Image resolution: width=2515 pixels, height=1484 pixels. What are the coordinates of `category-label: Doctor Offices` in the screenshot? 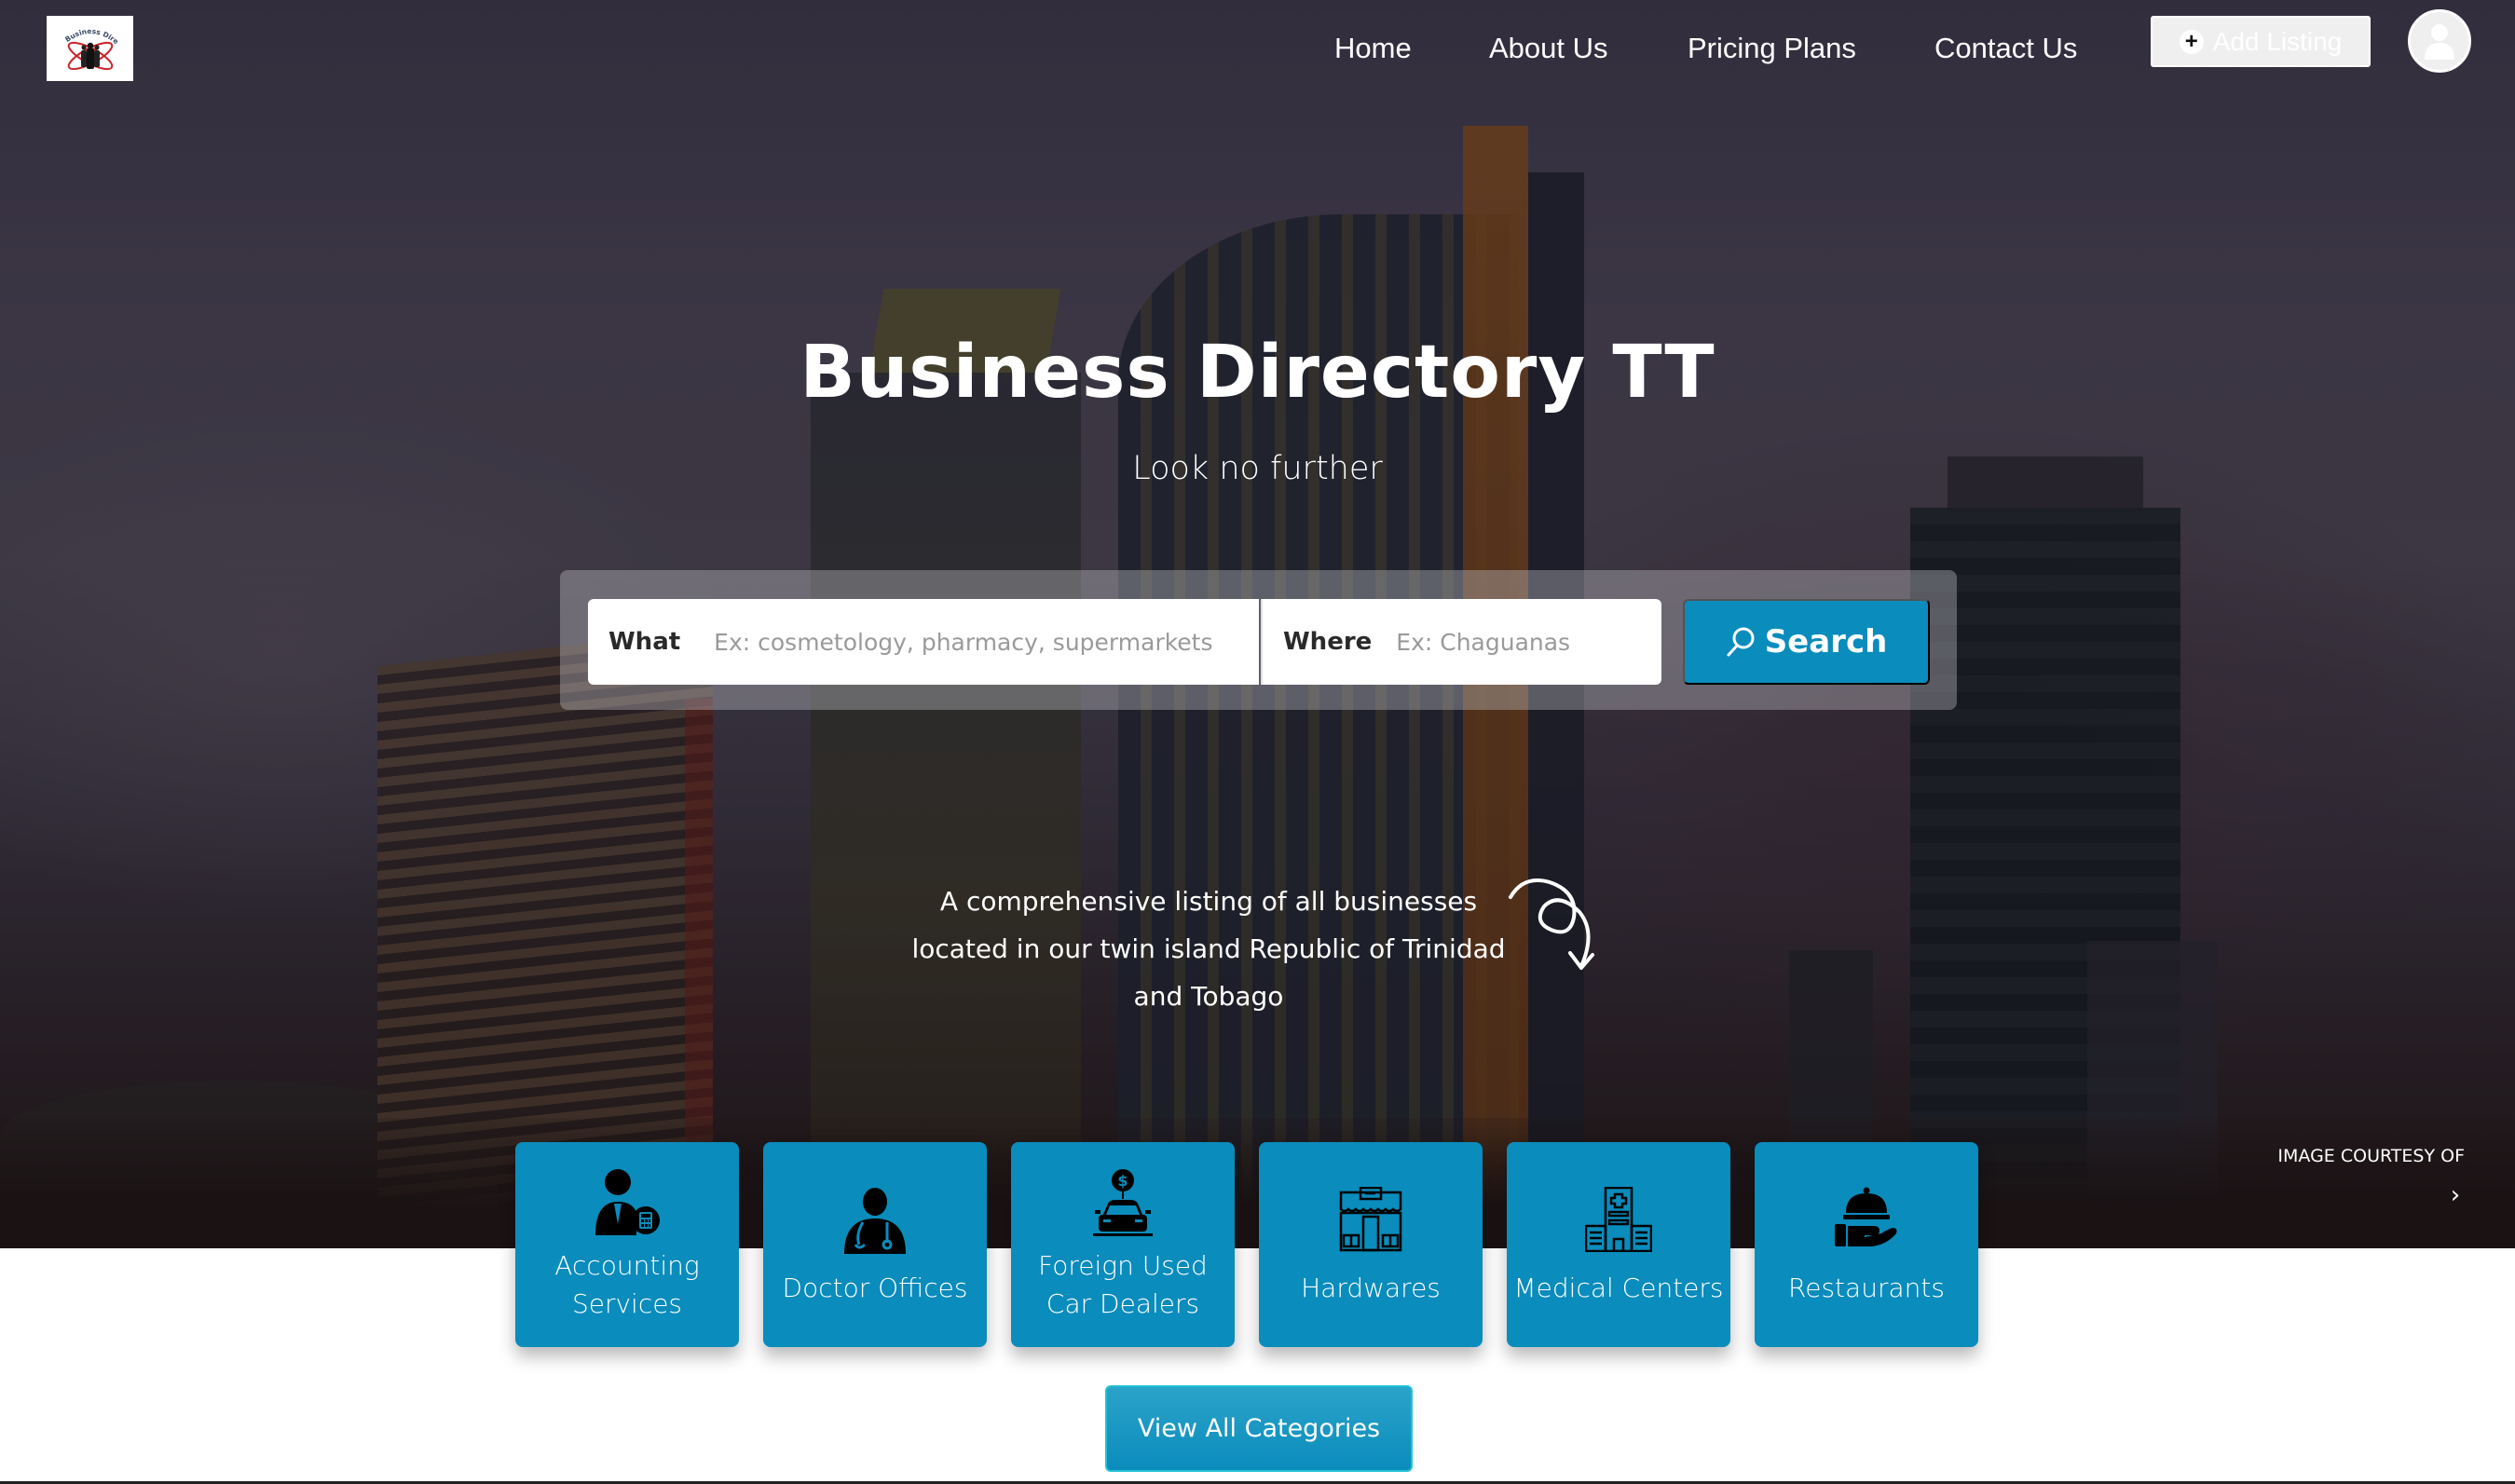 It's located at (875, 1288).